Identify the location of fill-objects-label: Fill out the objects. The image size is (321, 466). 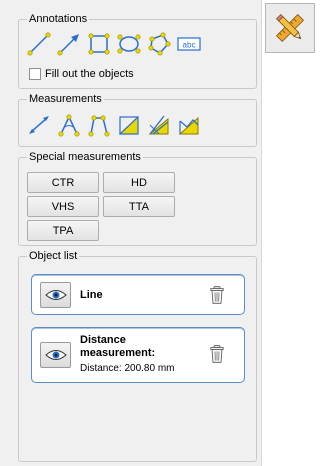
(89, 74).